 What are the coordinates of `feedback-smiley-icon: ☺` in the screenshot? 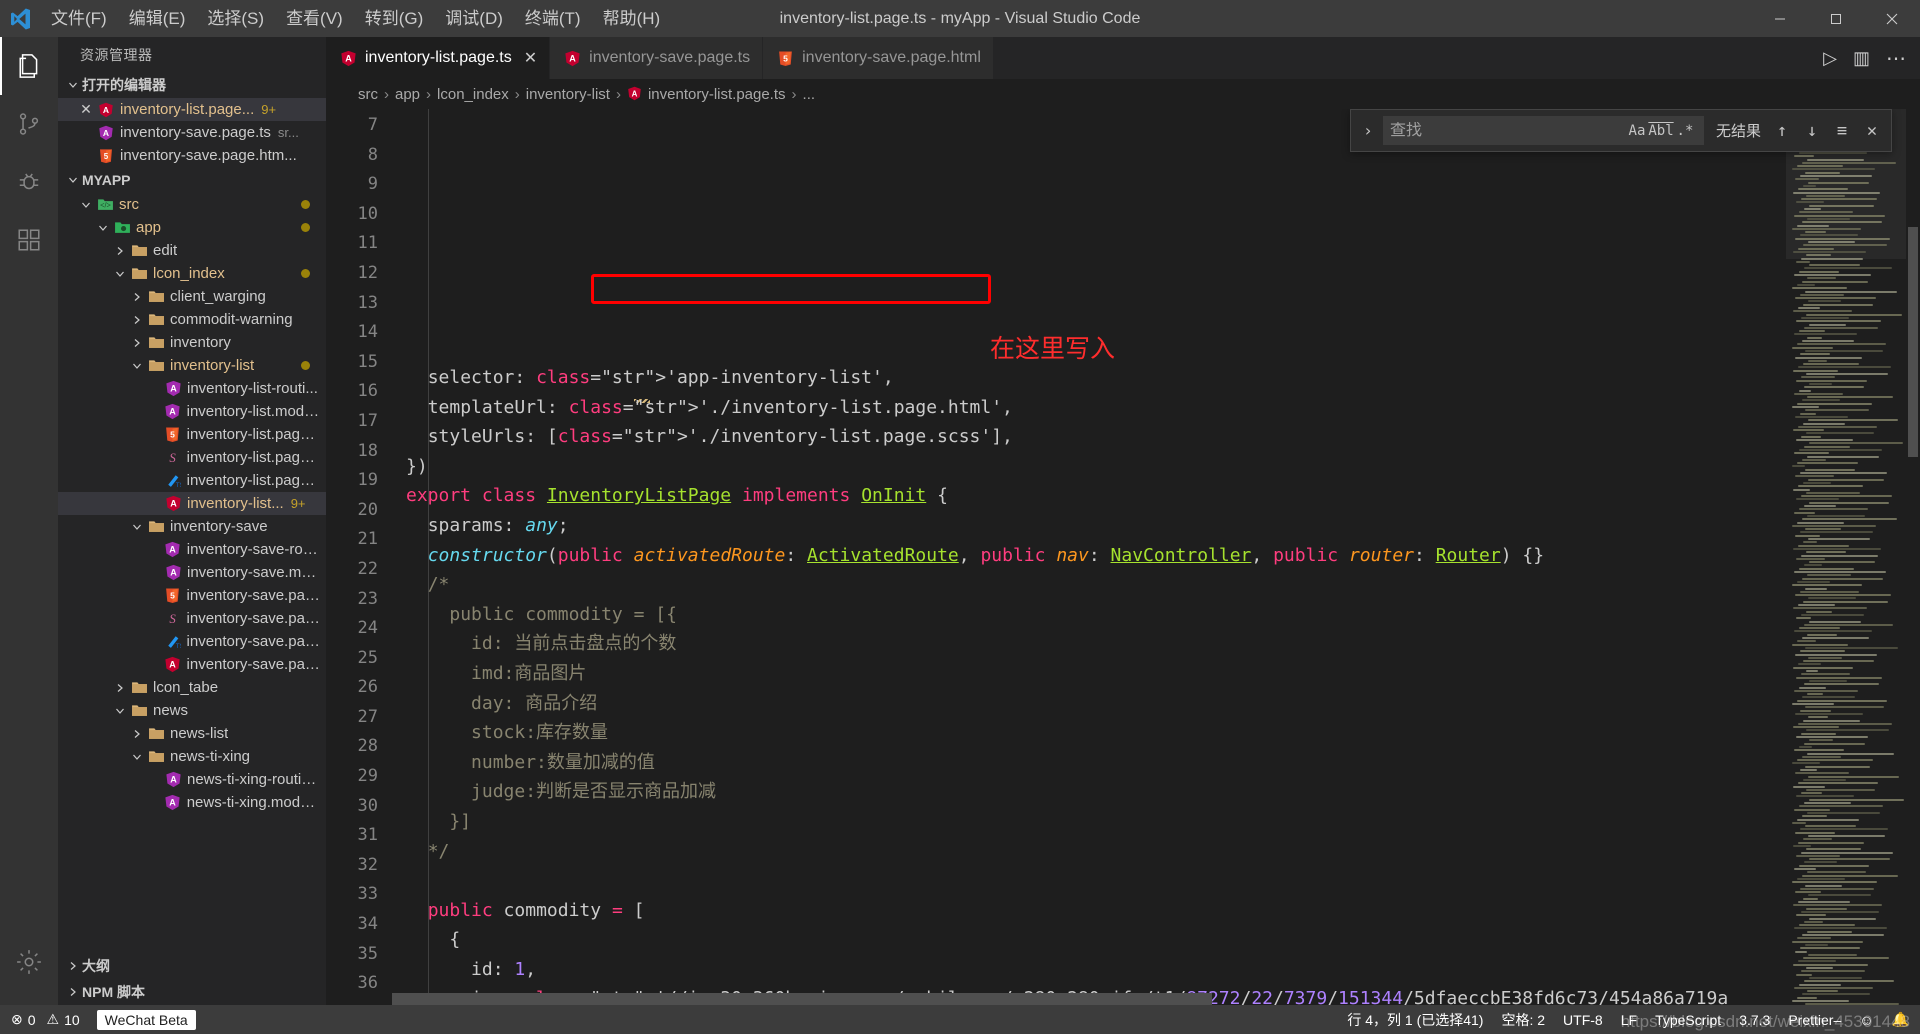 It's located at (1866, 1019).